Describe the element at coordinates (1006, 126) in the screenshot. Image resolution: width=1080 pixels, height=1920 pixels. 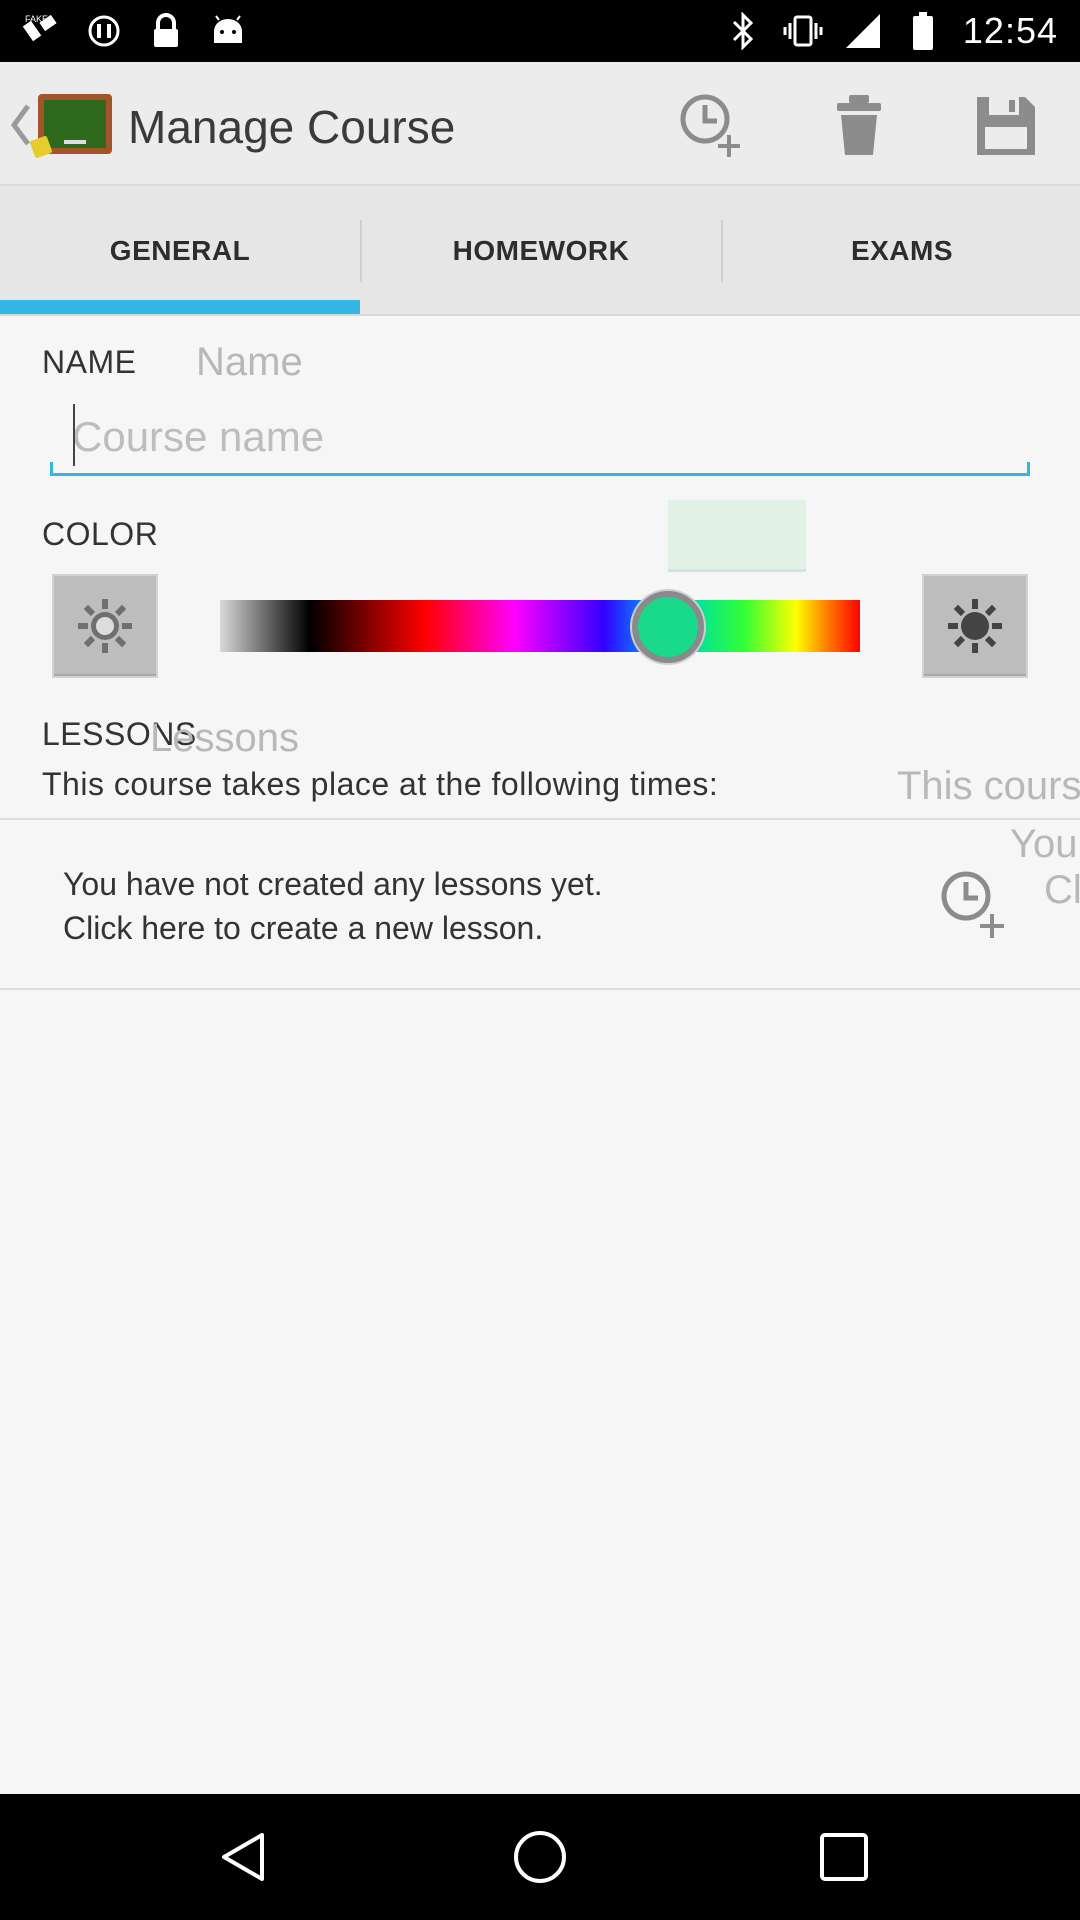
I see `save-icon` at that location.